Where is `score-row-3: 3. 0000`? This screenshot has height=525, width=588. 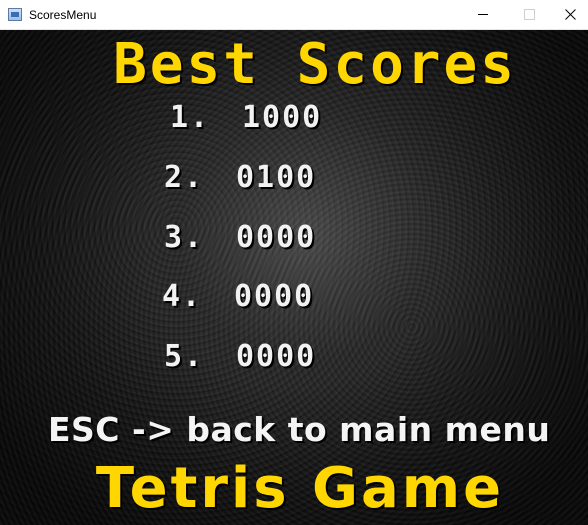
score-row-3: 3. 0000 is located at coordinates (240, 238).